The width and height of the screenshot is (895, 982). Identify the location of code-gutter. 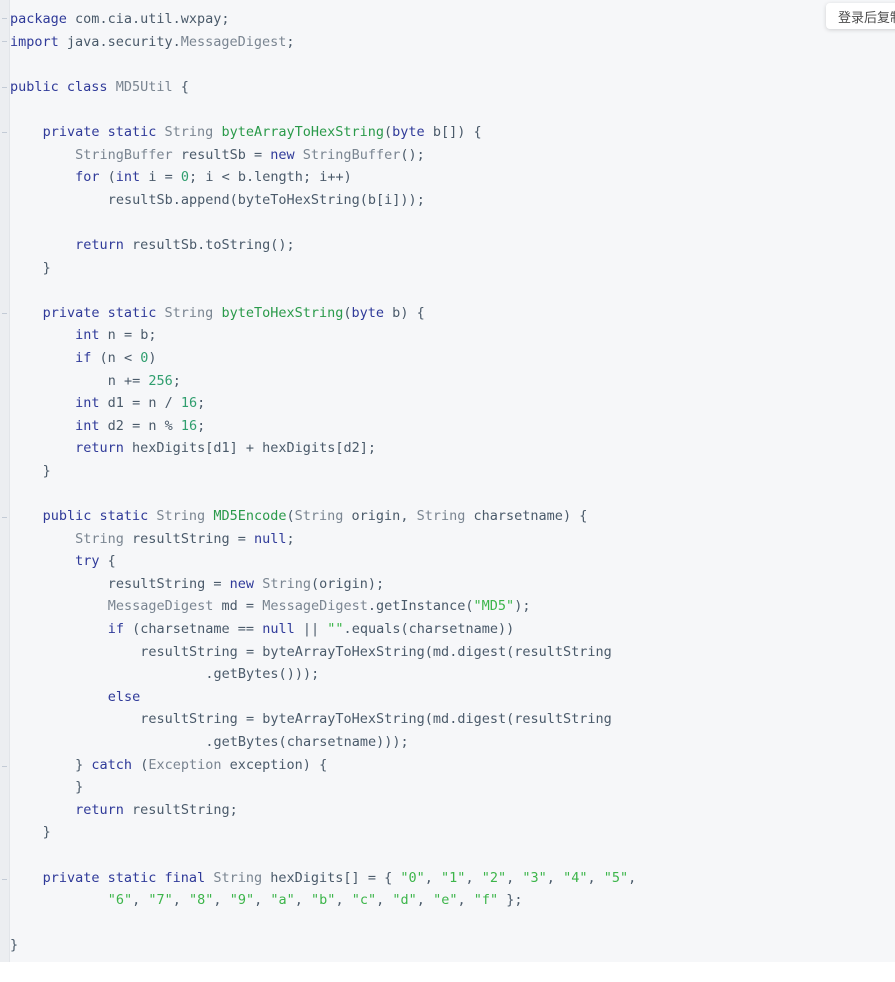
(5, 481).